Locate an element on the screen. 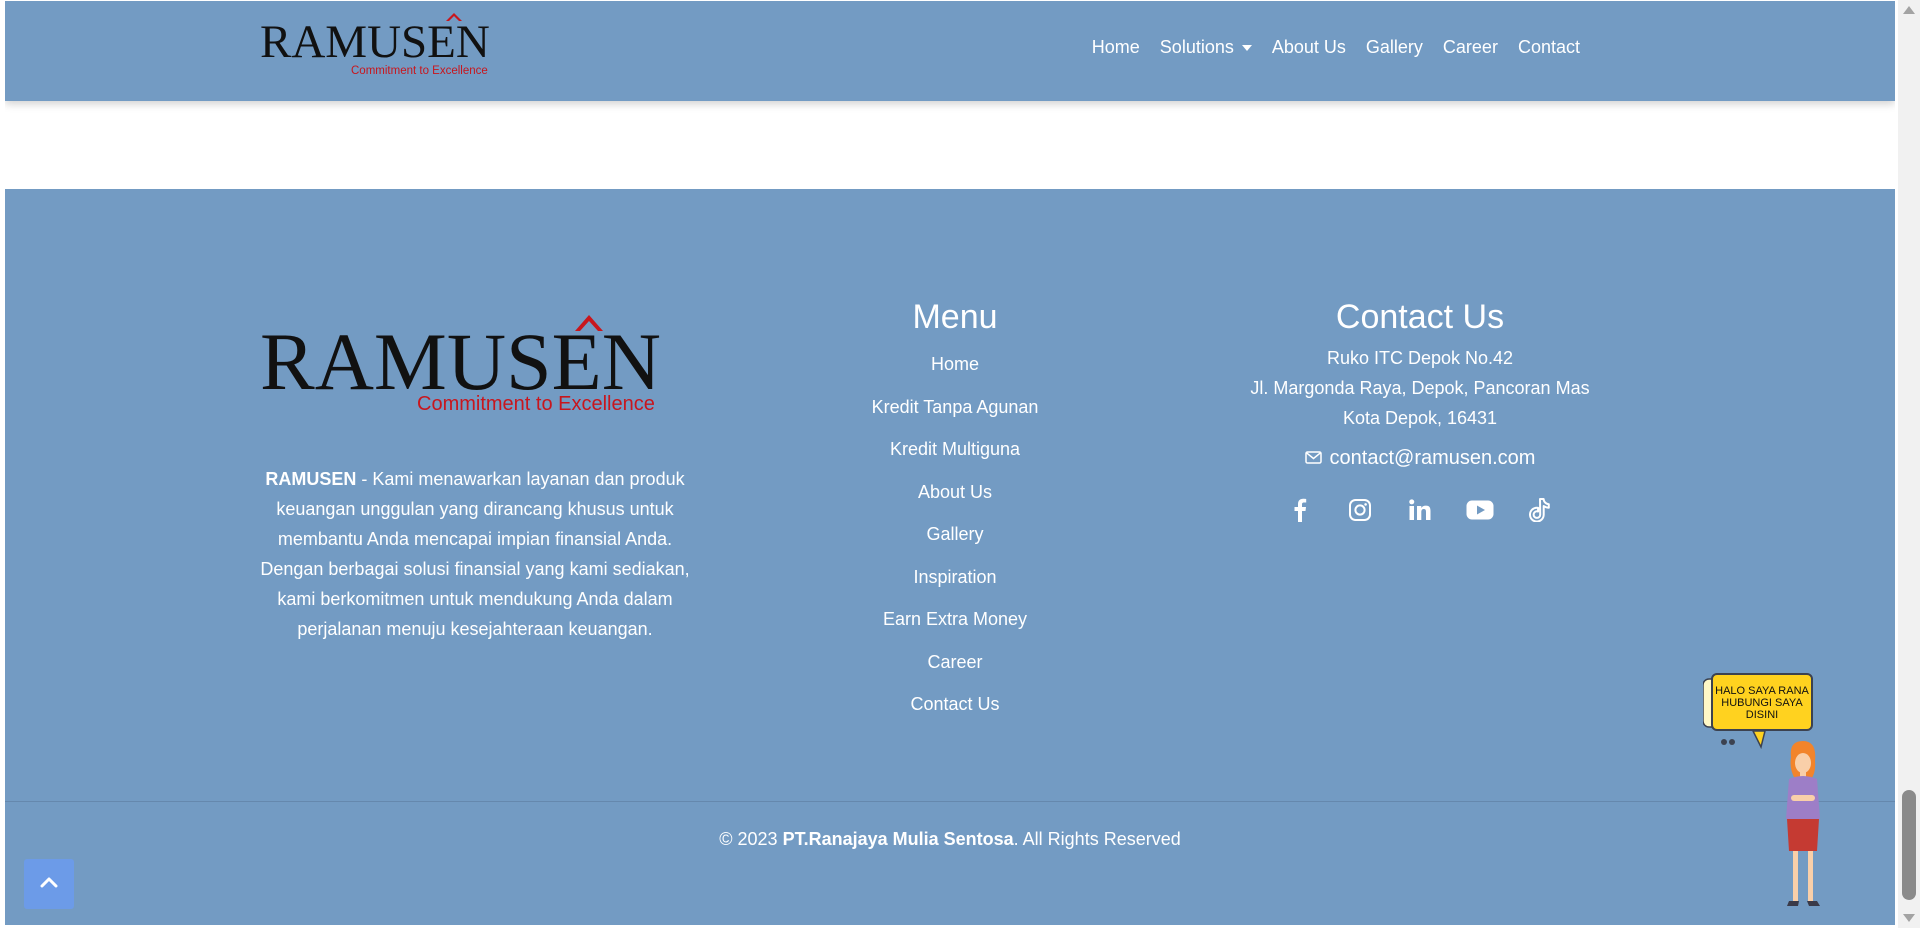 Image resolution: width=1920 pixels, height=928 pixels. nav-contact: Contact is located at coordinates (1549, 47).